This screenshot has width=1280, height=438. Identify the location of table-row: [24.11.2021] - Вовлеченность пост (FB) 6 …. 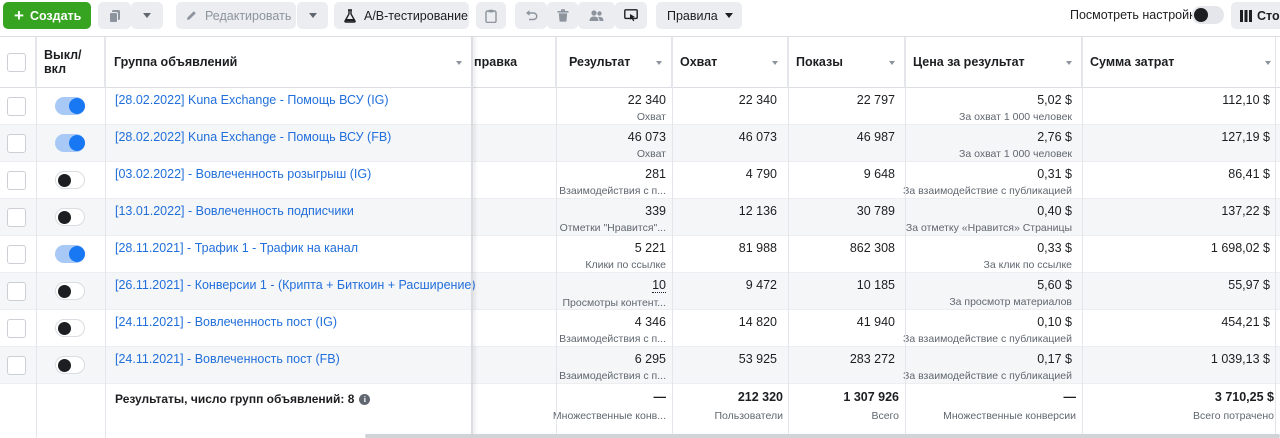
(640, 365).